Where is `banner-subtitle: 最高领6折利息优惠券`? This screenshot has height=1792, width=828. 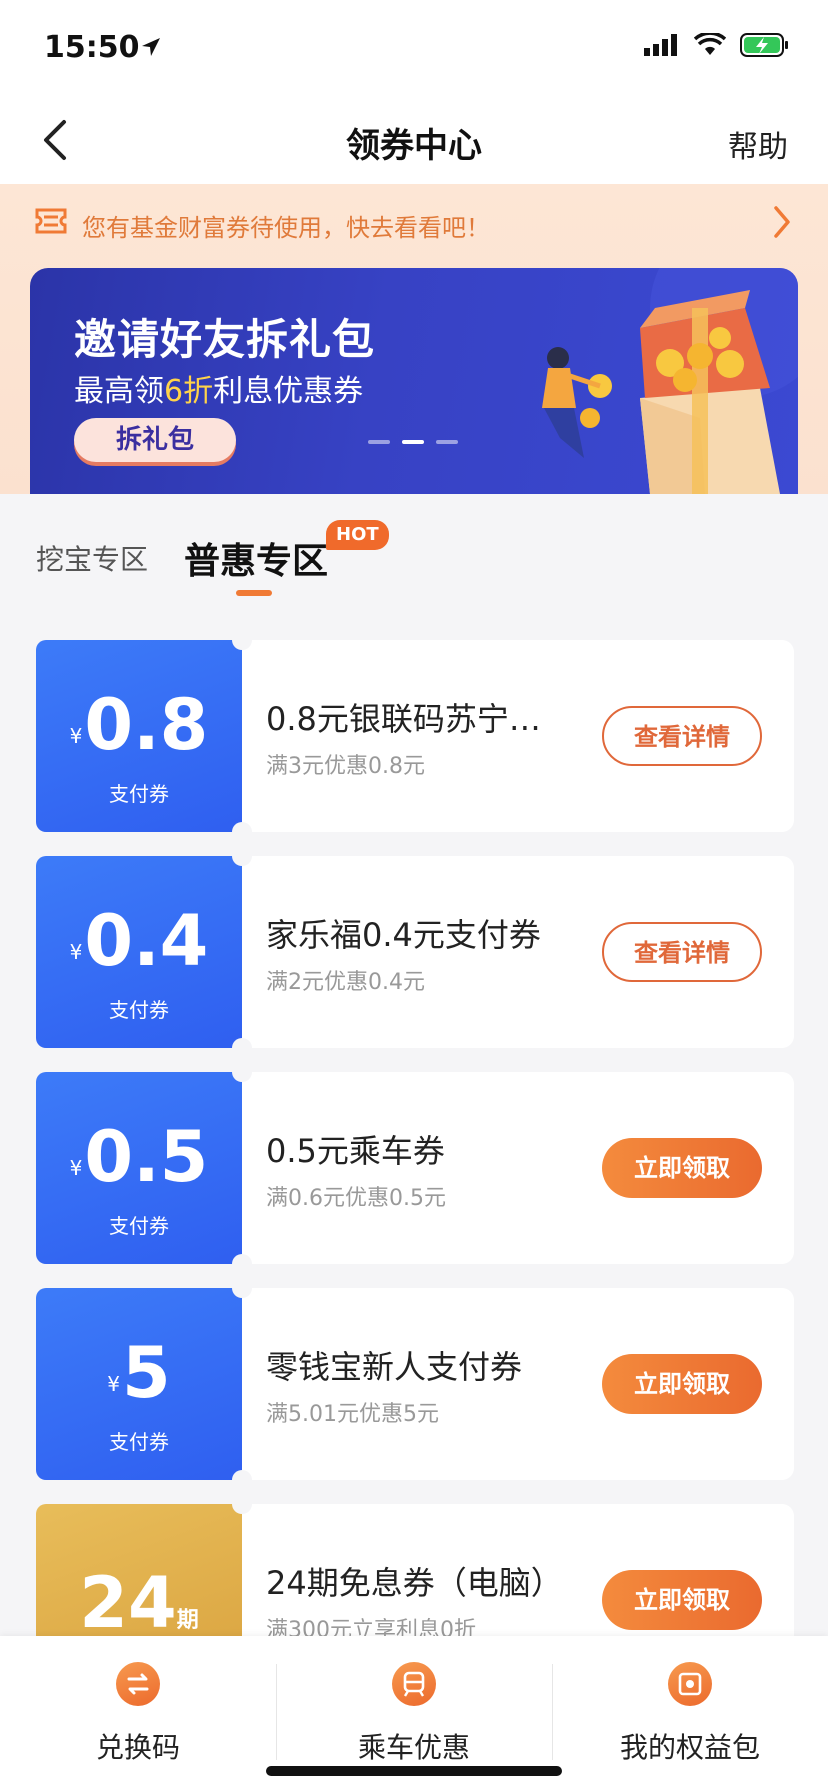 banner-subtitle: 最高领6折利息优惠券 is located at coordinates (218, 388).